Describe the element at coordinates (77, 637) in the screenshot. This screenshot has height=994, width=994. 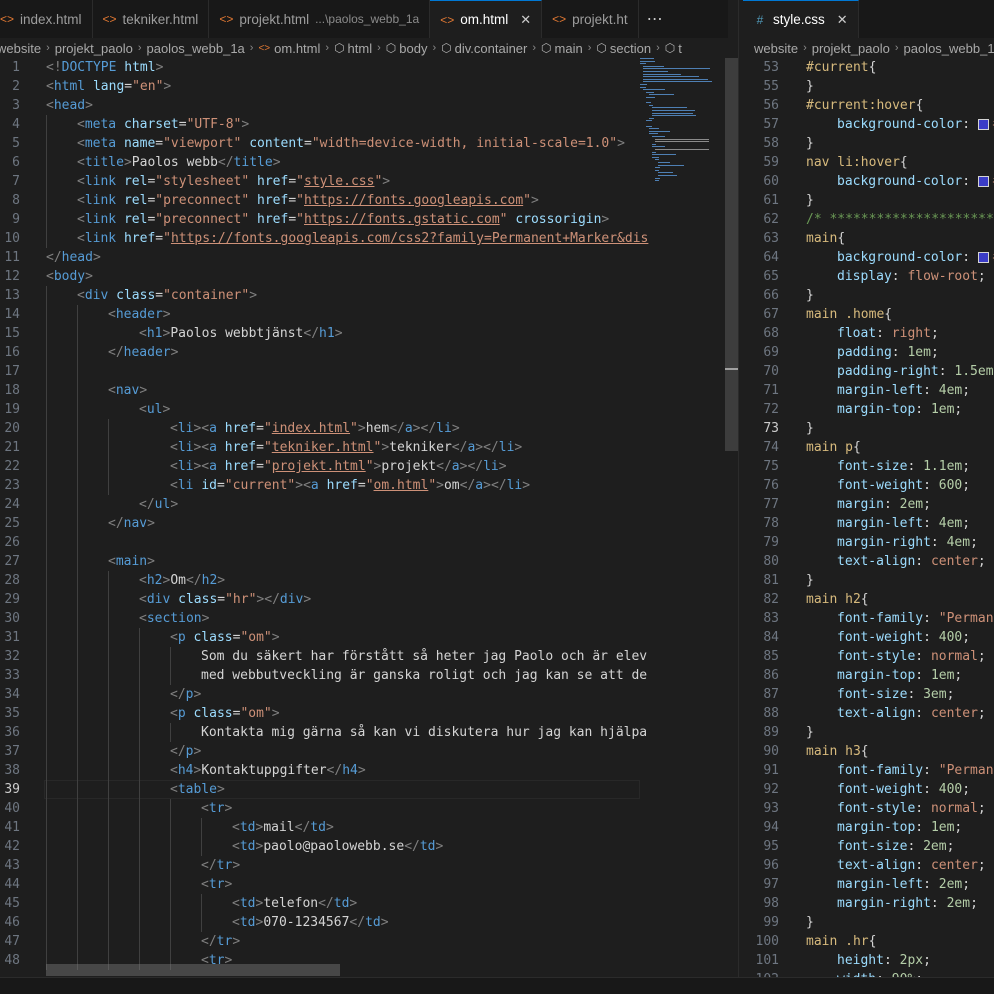
I see `indent-guide` at that location.